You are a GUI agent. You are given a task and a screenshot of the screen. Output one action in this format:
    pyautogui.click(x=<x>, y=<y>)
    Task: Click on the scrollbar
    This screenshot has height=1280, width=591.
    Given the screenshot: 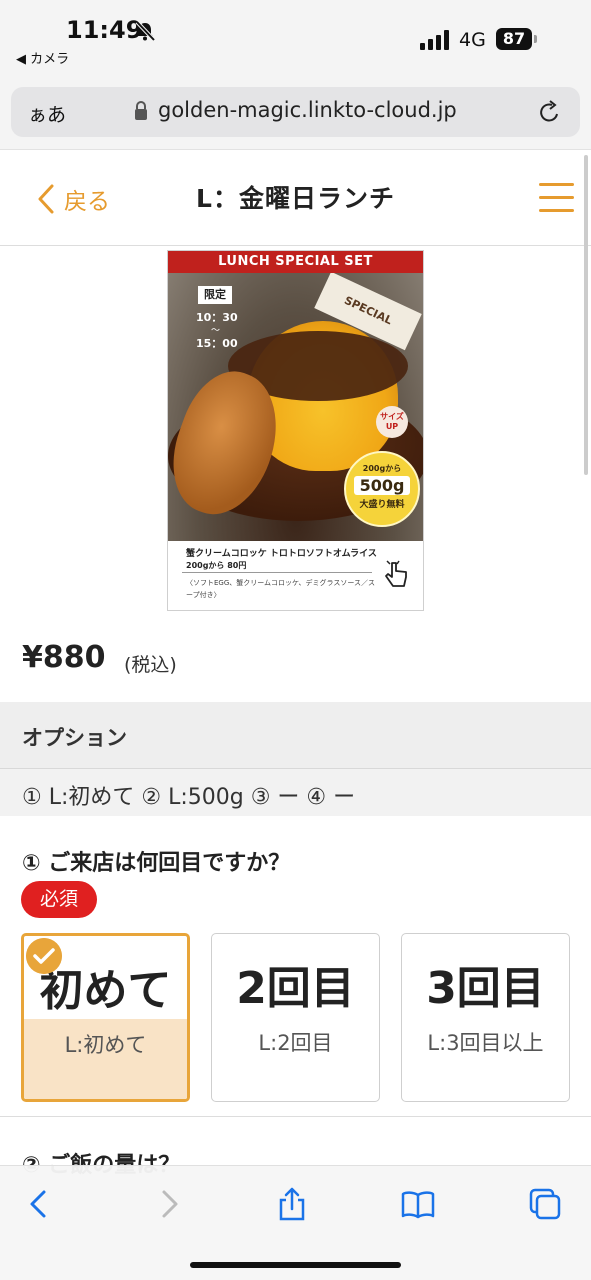 What is the action you would take?
    pyautogui.click(x=586, y=315)
    